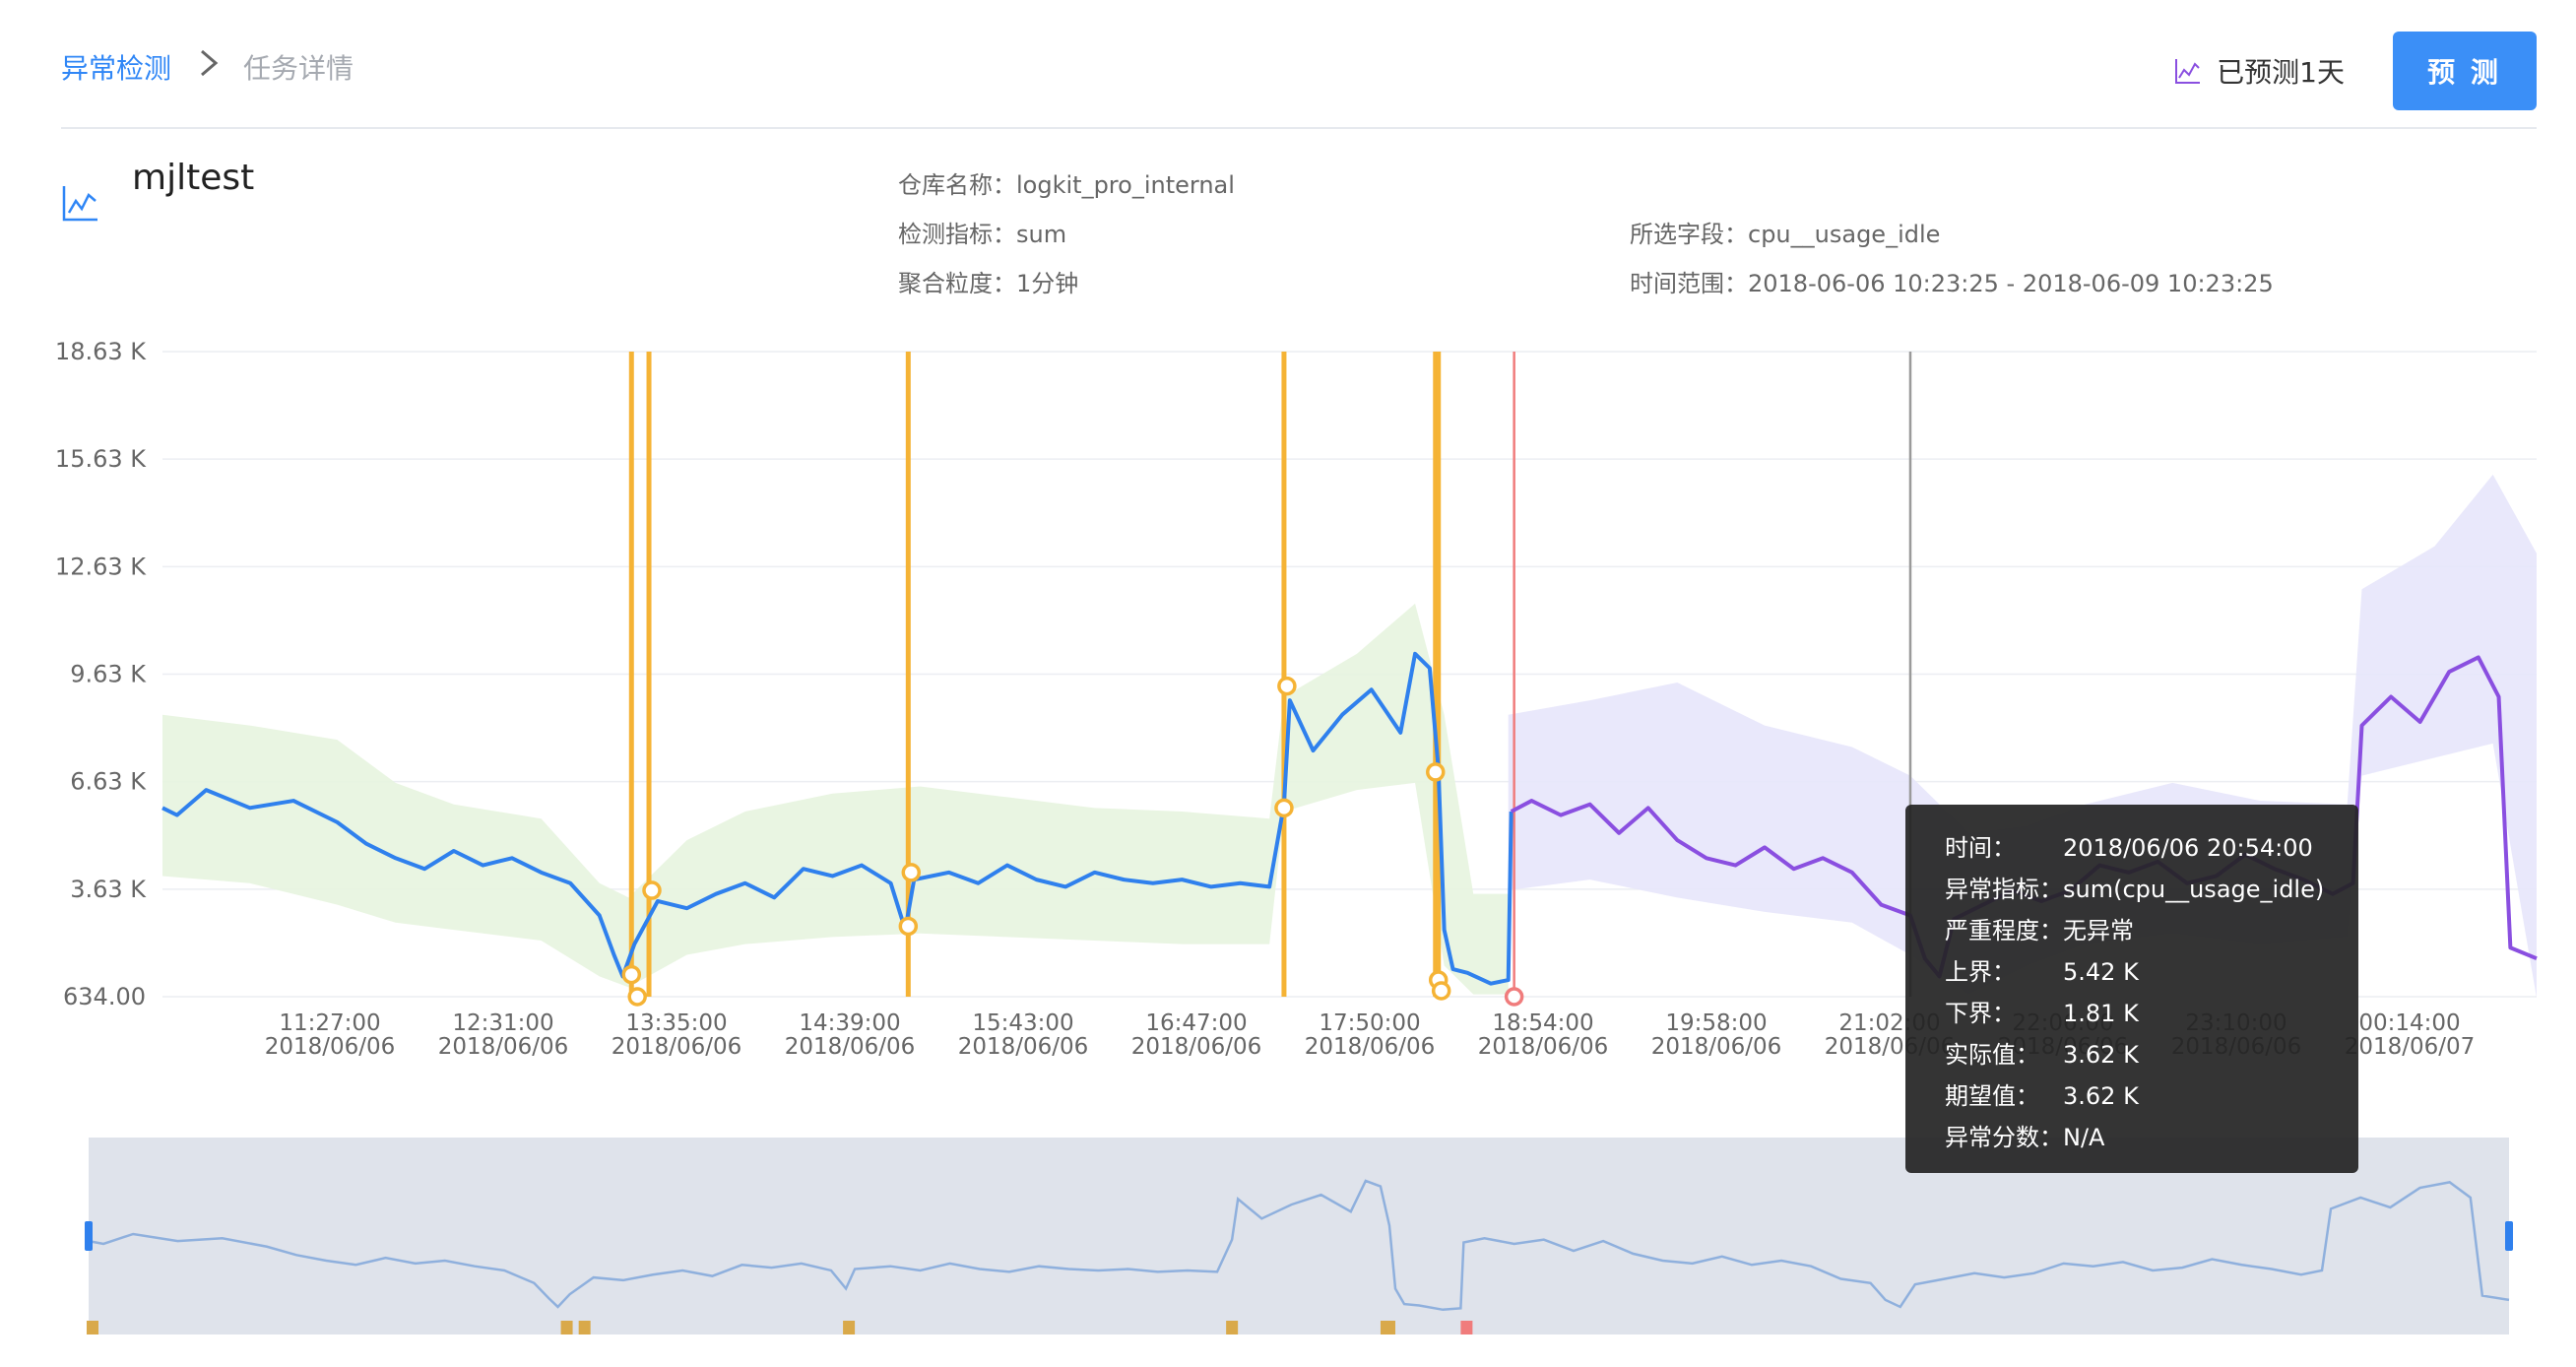 The width and height of the screenshot is (2576, 1367). I want to click on tooltip-row: 严重程度：无异常, so click(2039, 928).